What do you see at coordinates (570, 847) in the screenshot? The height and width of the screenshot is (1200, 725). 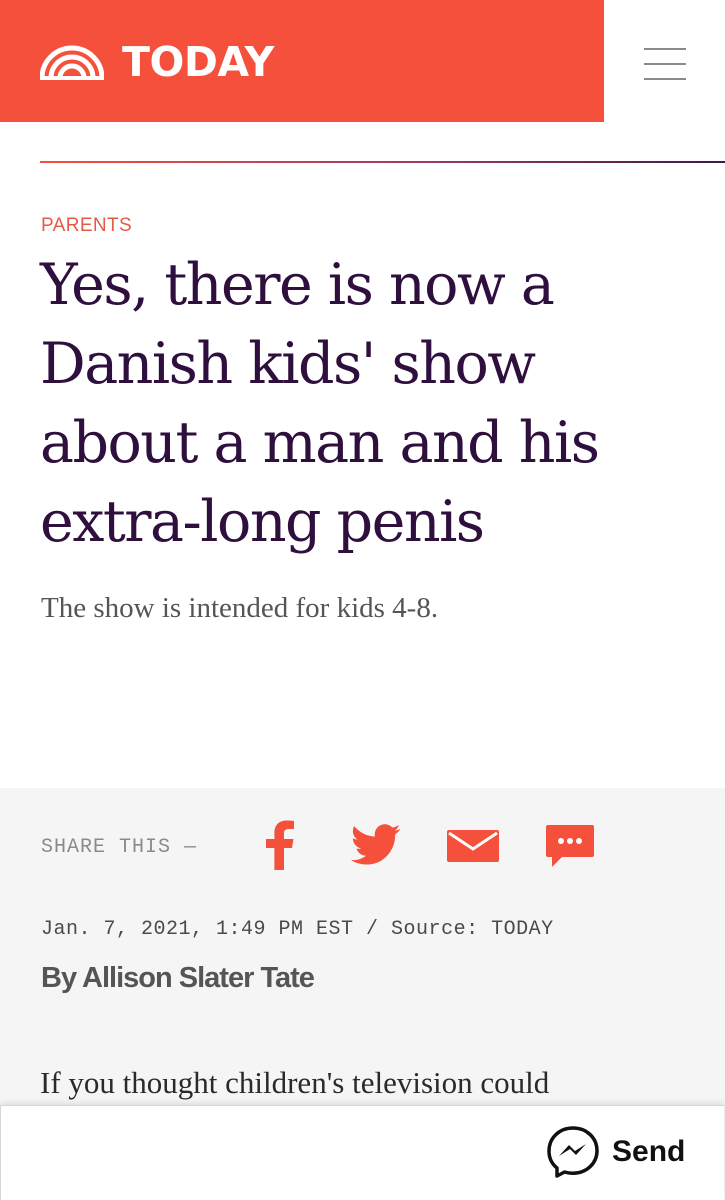 I see `sms-icon` at bounding box center [570, 847].